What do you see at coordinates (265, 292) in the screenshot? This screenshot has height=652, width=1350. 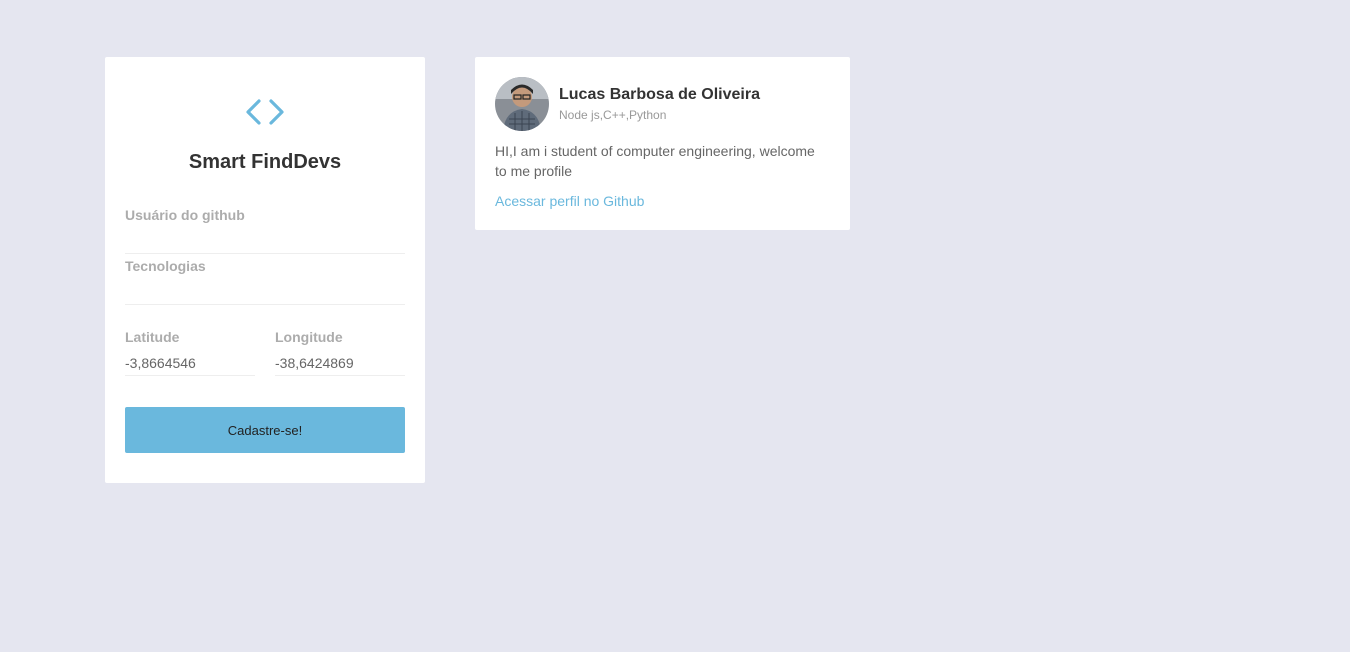 I see `techs-input` at bounding box center [265, 292].